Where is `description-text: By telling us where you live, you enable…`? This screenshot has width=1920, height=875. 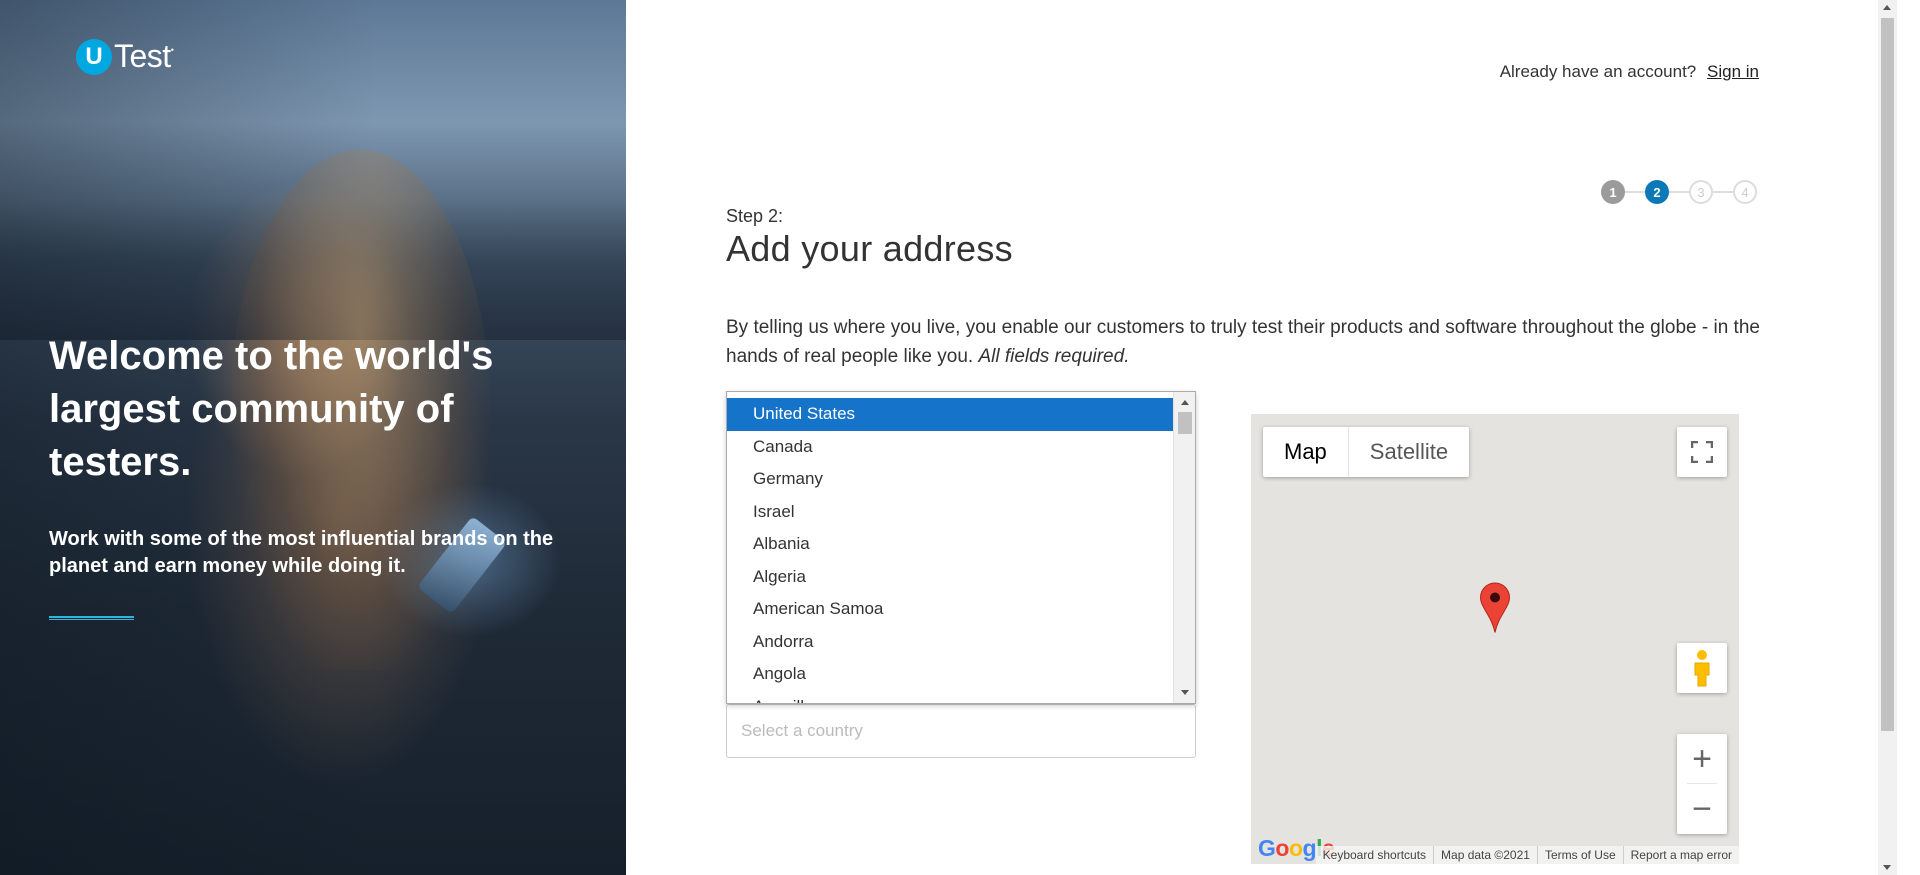 description-text: By telling us where you live, you enable… is located at coordinates (1243, 342).